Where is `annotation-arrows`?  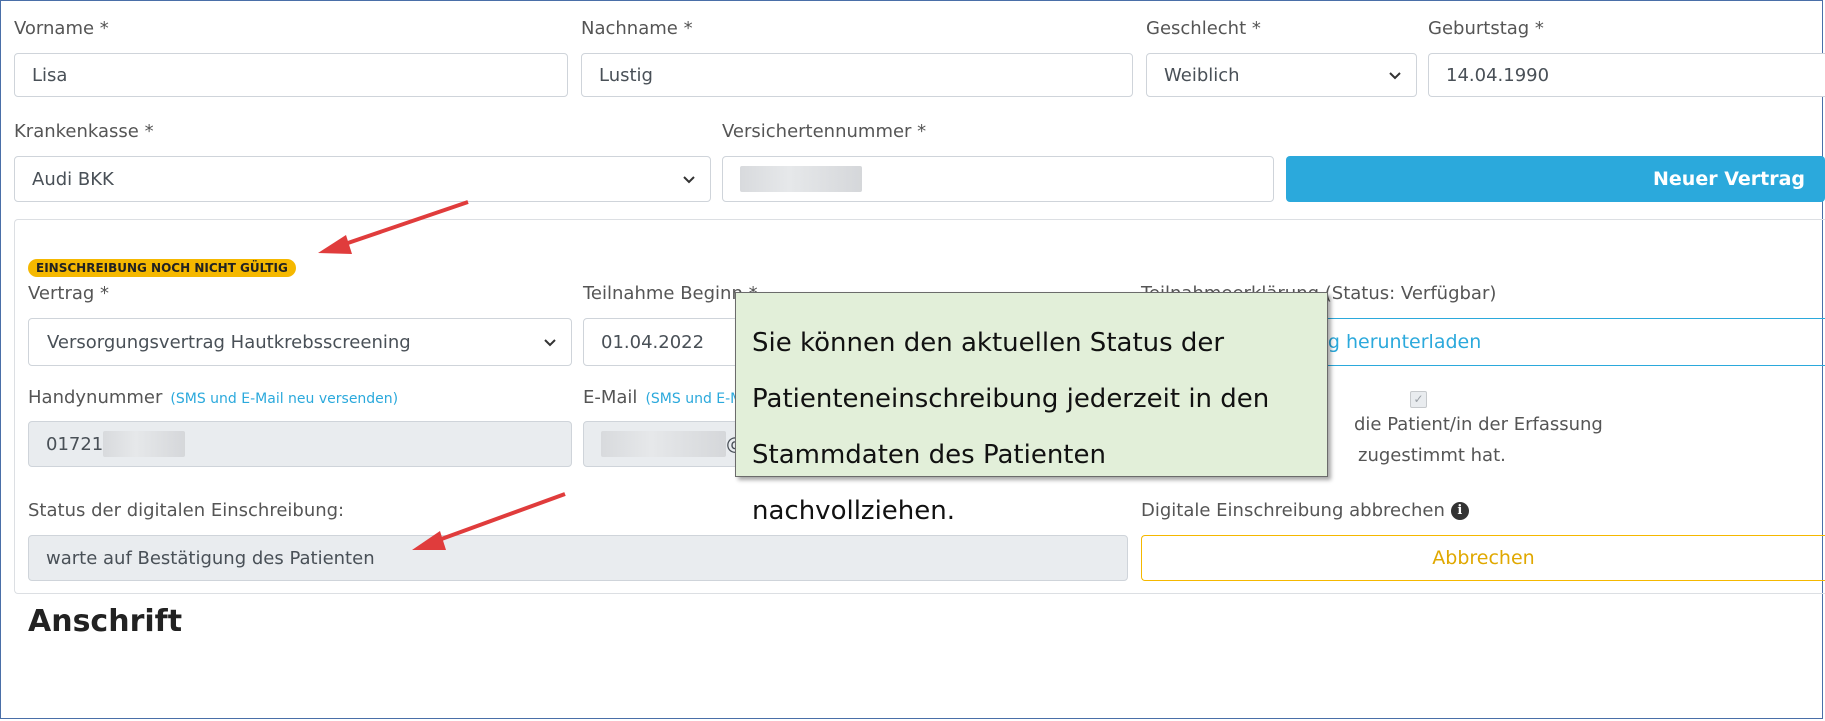
annotation-arrows is located at coordinates (442, 375).